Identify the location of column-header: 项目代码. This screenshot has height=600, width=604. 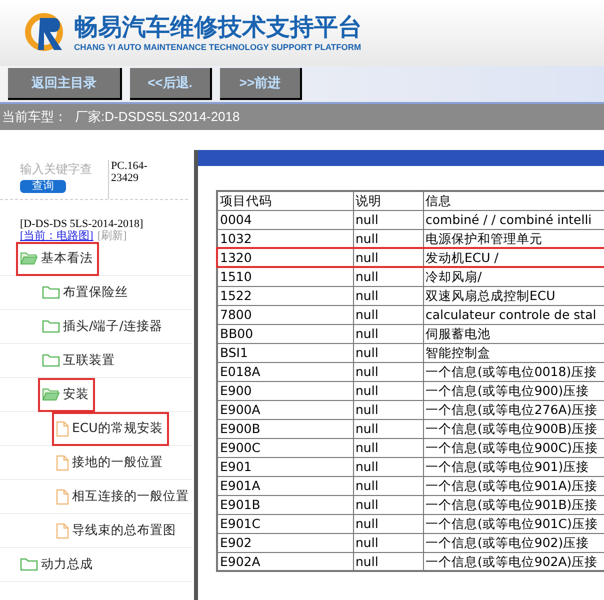
(285, 200).